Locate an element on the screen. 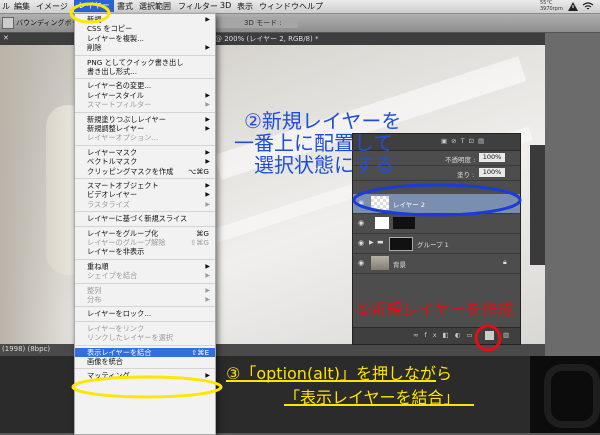  annotation-step-2-line-2: 一番上に配置して is located at coordinates (314, 143).